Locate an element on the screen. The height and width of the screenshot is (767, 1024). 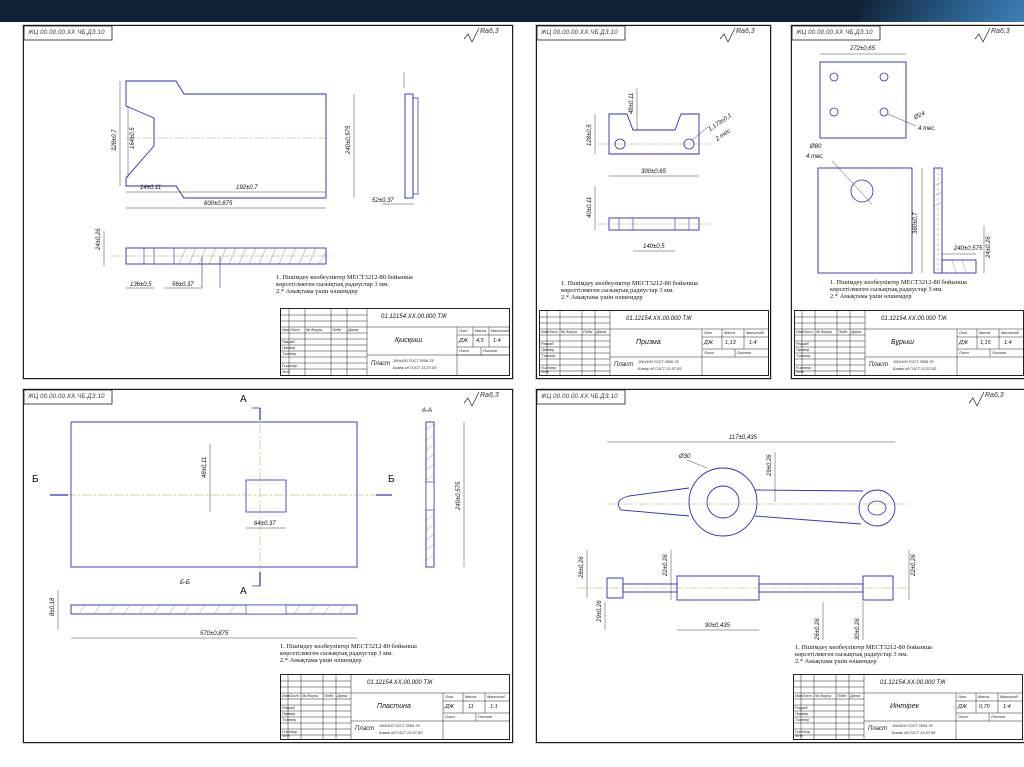
dimension-label: 40±0,11 is located at coordinates (590, 207).